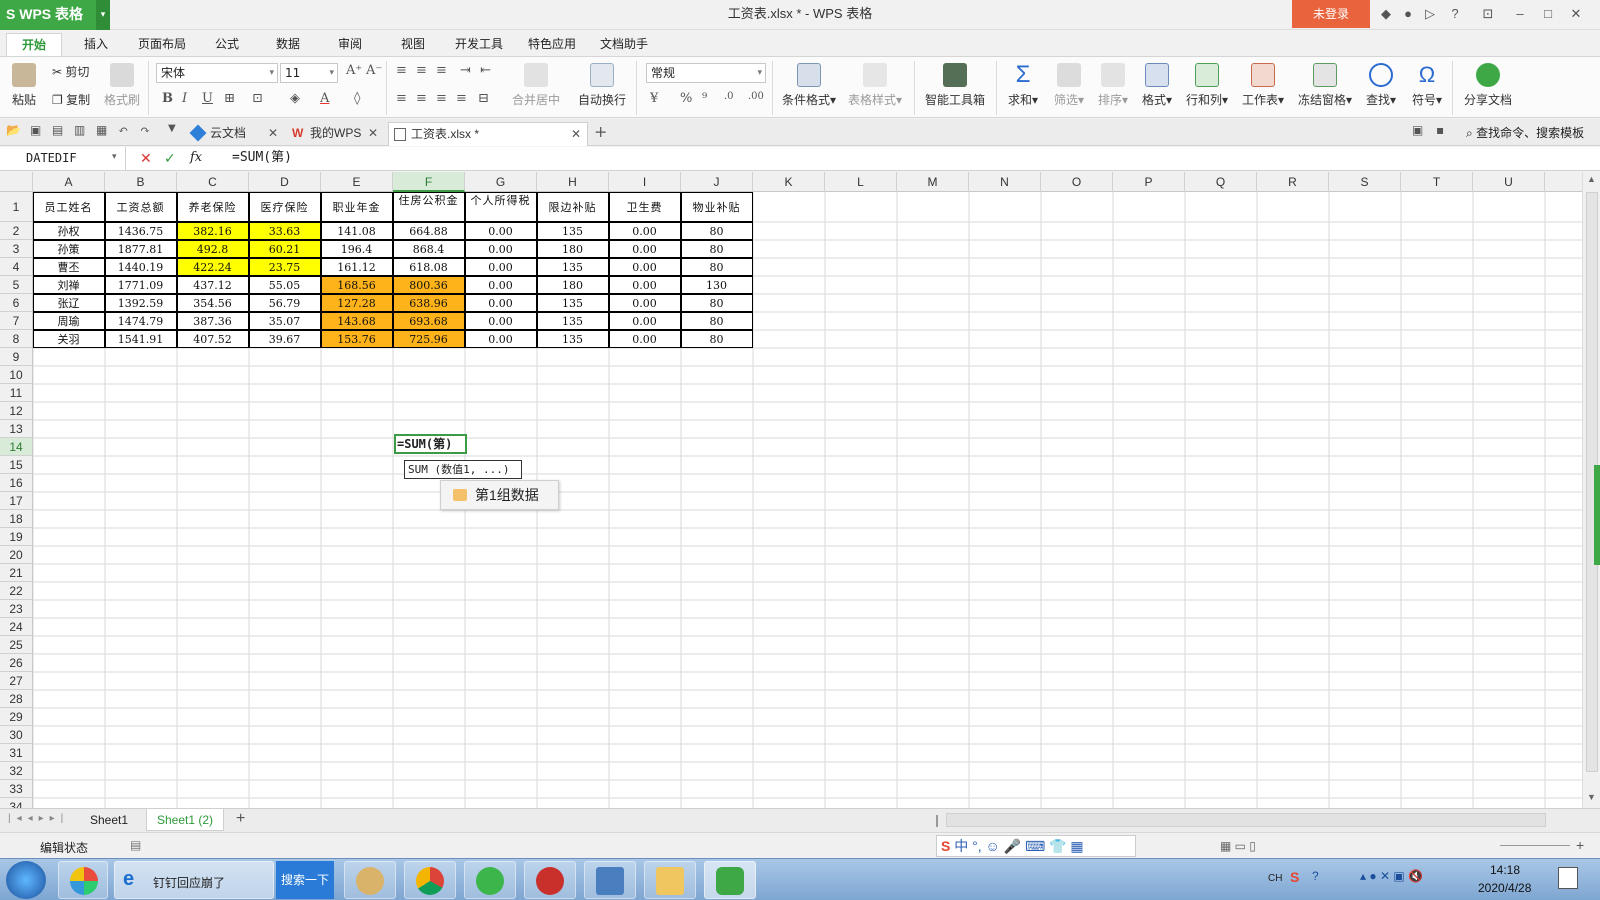  Describe the element at coordinates (1591, 179) in the screenshot. I see `scroll-up-icon: ▲` at that location.